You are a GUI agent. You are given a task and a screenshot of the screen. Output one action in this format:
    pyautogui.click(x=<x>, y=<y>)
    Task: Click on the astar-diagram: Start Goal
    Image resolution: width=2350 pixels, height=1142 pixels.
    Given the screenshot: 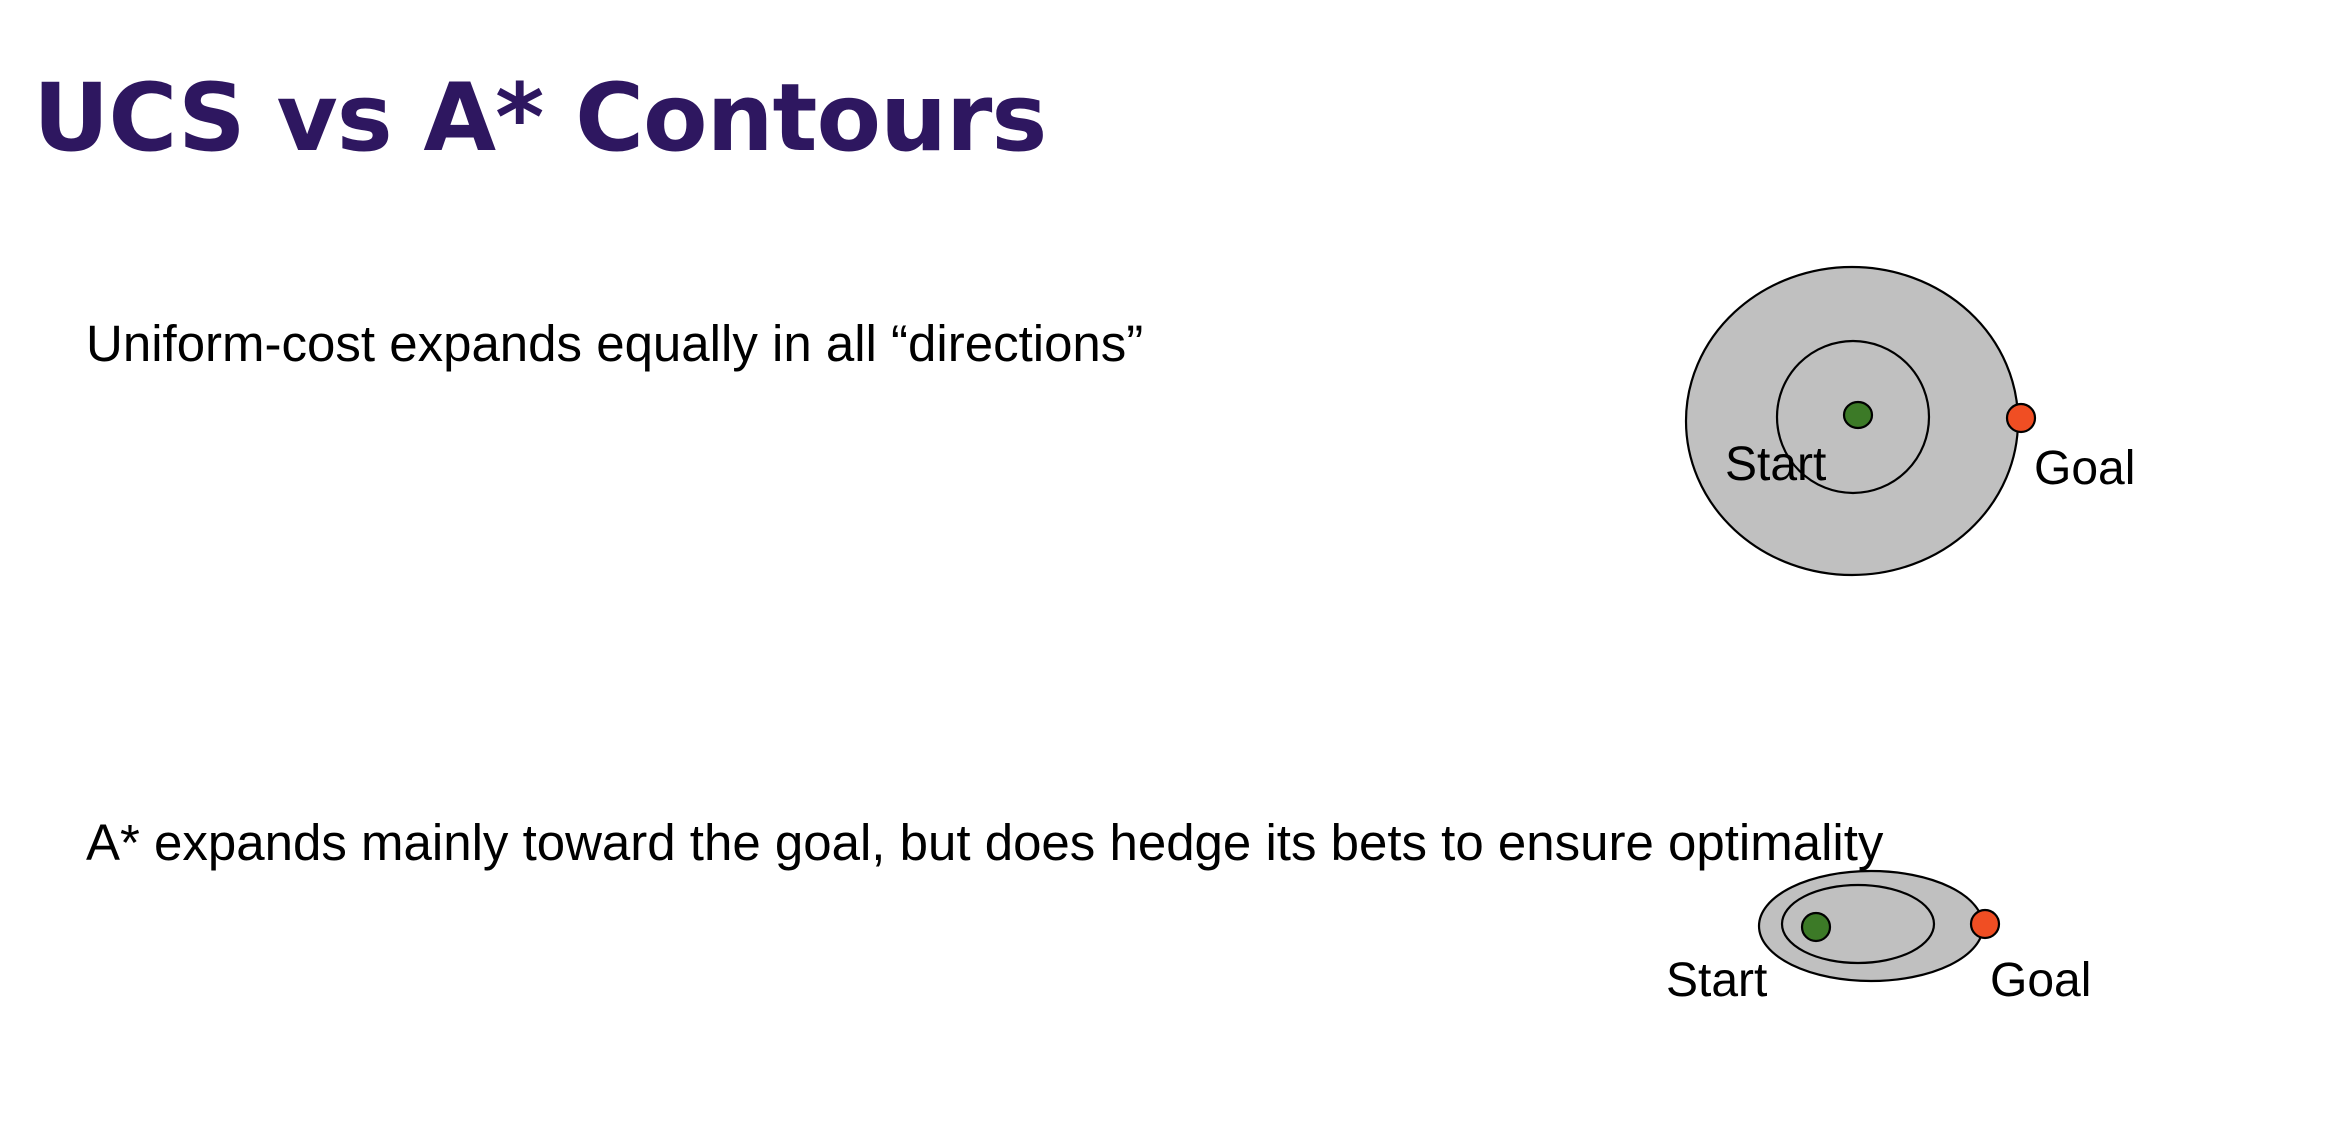 What is the action you would take?
    pyautogui.click(x=1878, y=938)
    